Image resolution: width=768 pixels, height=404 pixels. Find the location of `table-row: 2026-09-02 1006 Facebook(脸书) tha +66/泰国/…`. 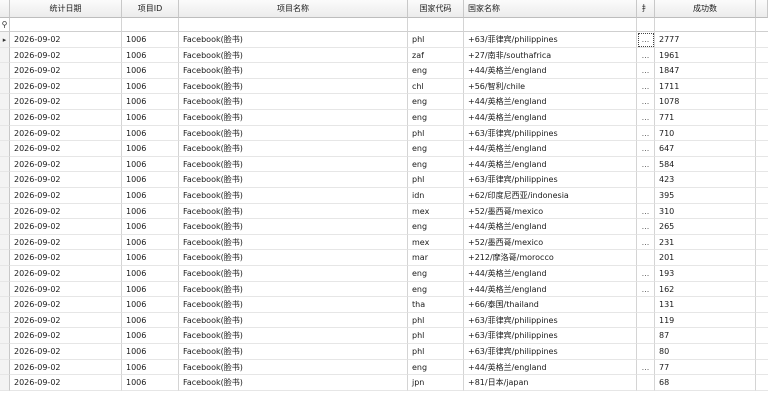

table-row: 2026-09-02 1006 Facebook(脸书) tha +66/泰国/… is located at coordinates (384, 305).